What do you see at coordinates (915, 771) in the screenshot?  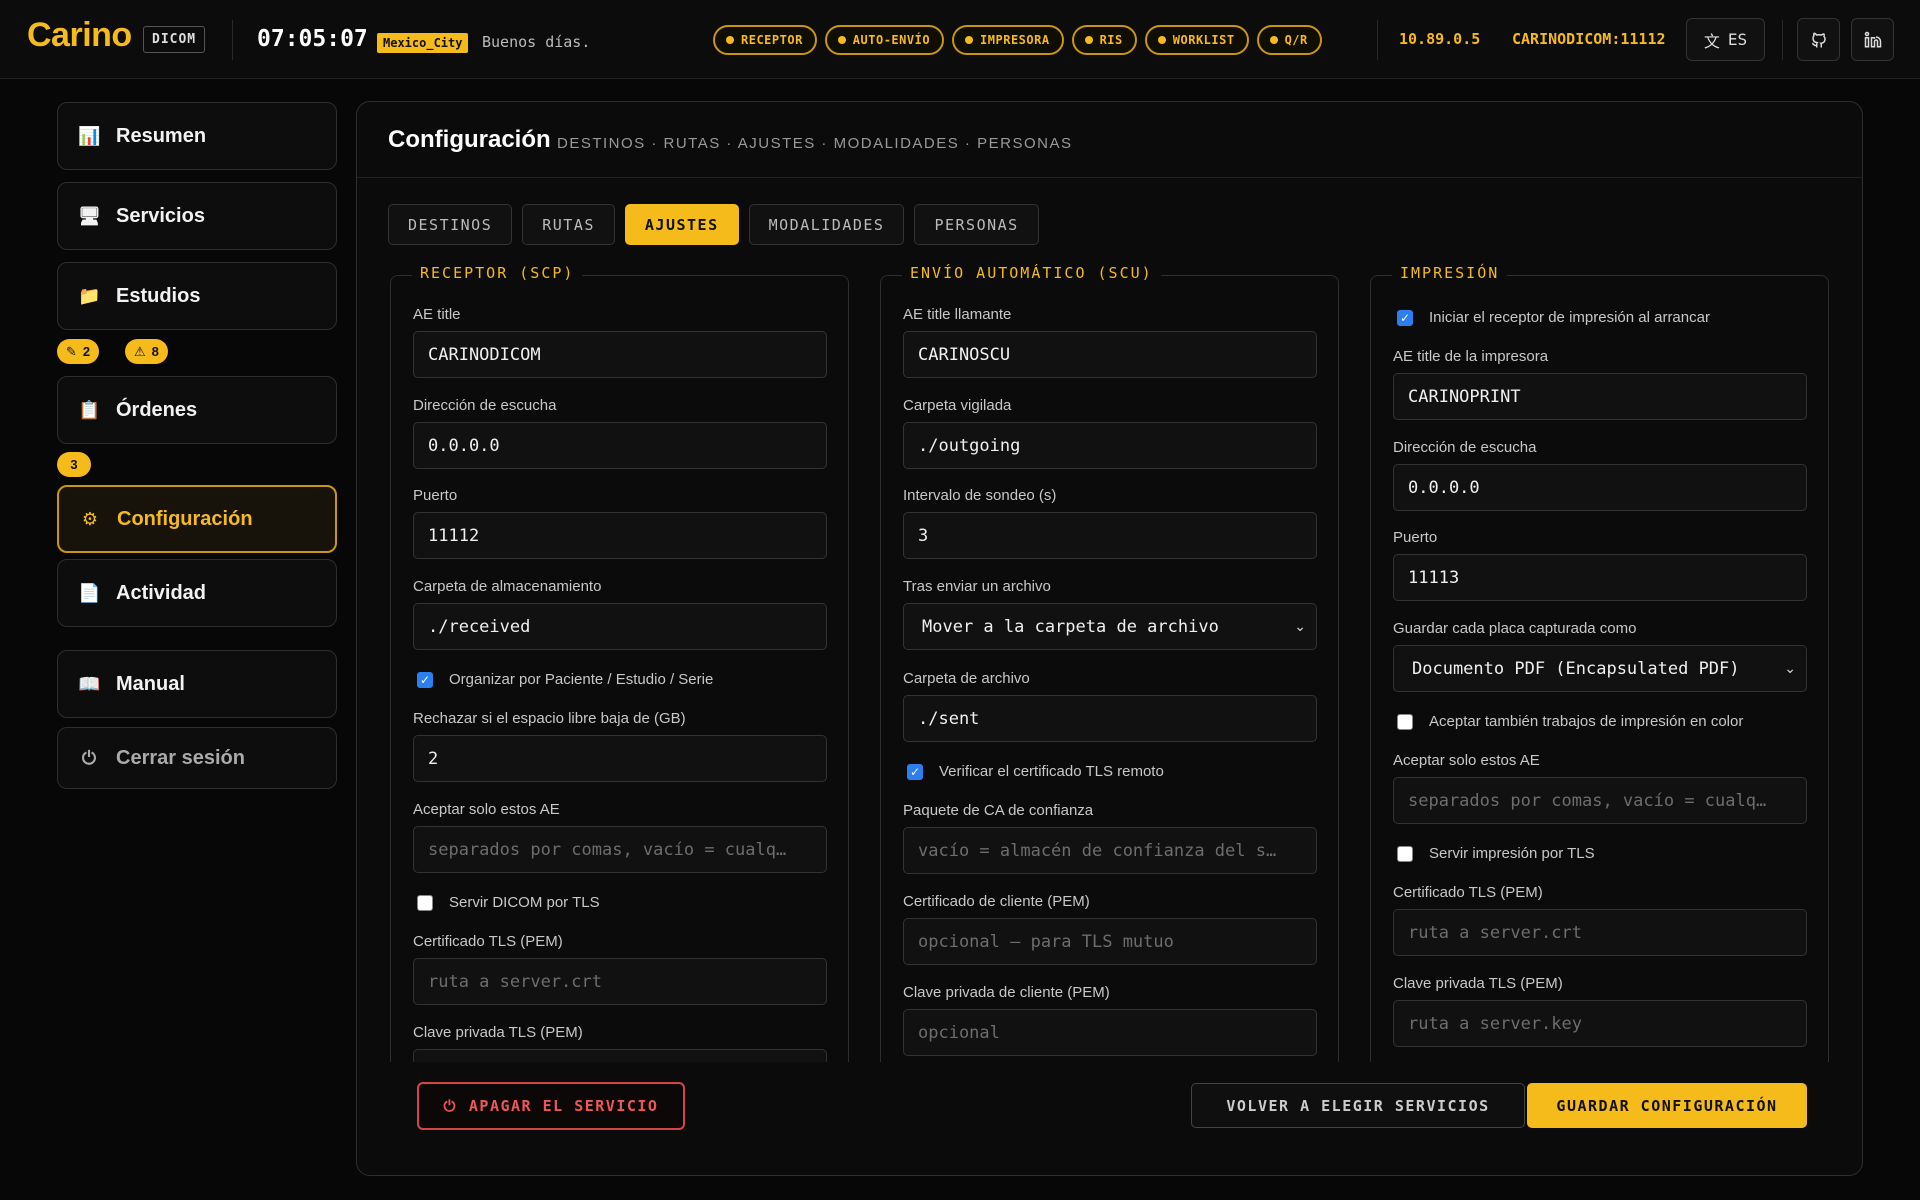 I see `verify-tls-checkbox: ✓` at bounding box center [915, 771].